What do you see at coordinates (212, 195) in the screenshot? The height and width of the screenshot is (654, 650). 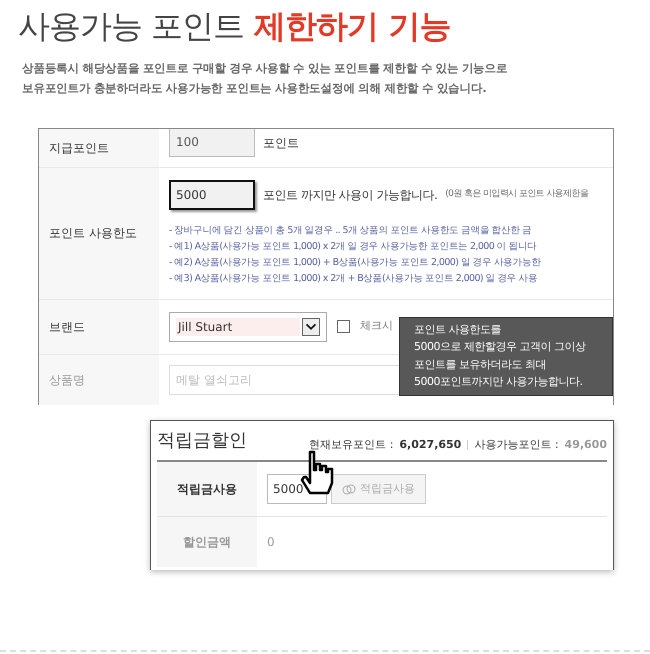 I see `limit-field: 5000` at bounding box center [212, 195].